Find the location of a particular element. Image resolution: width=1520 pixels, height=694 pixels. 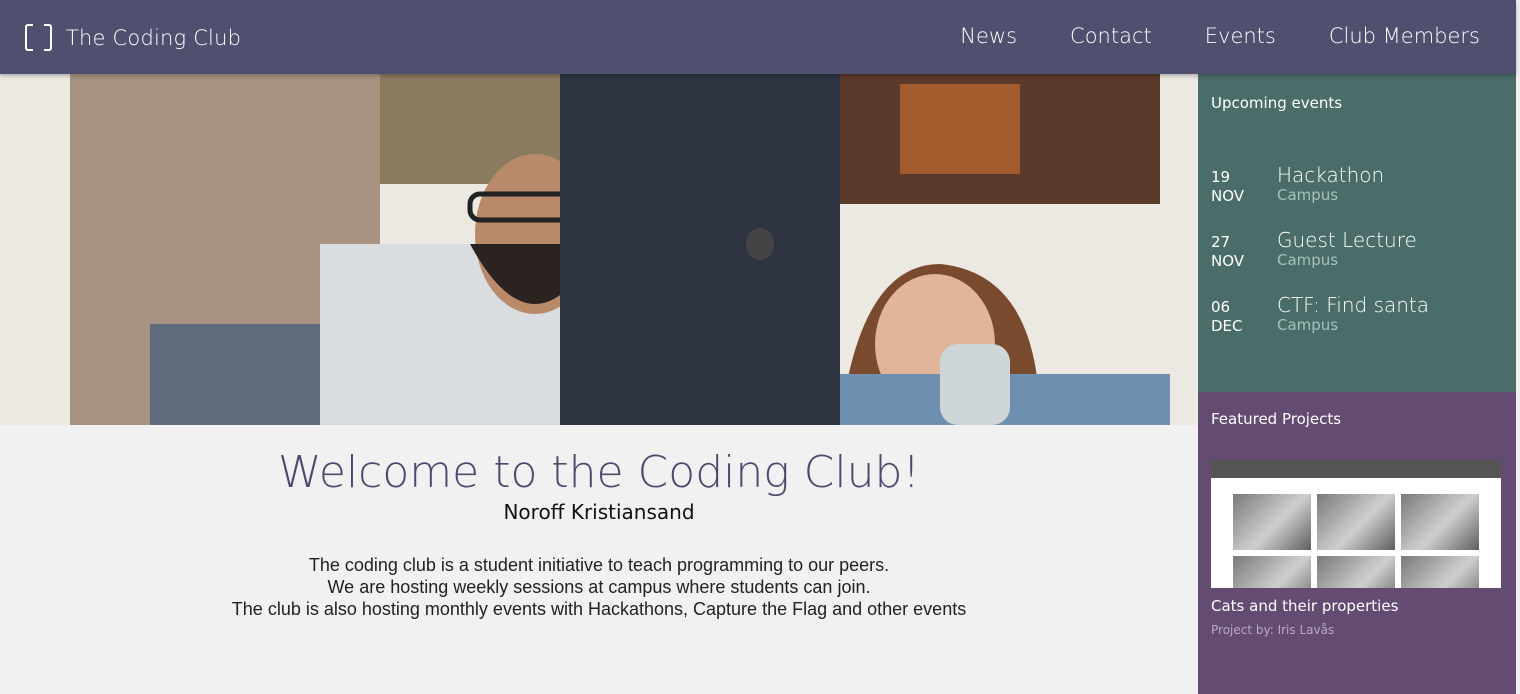

brackets-logo-icon is located at coordinates (38, 37).